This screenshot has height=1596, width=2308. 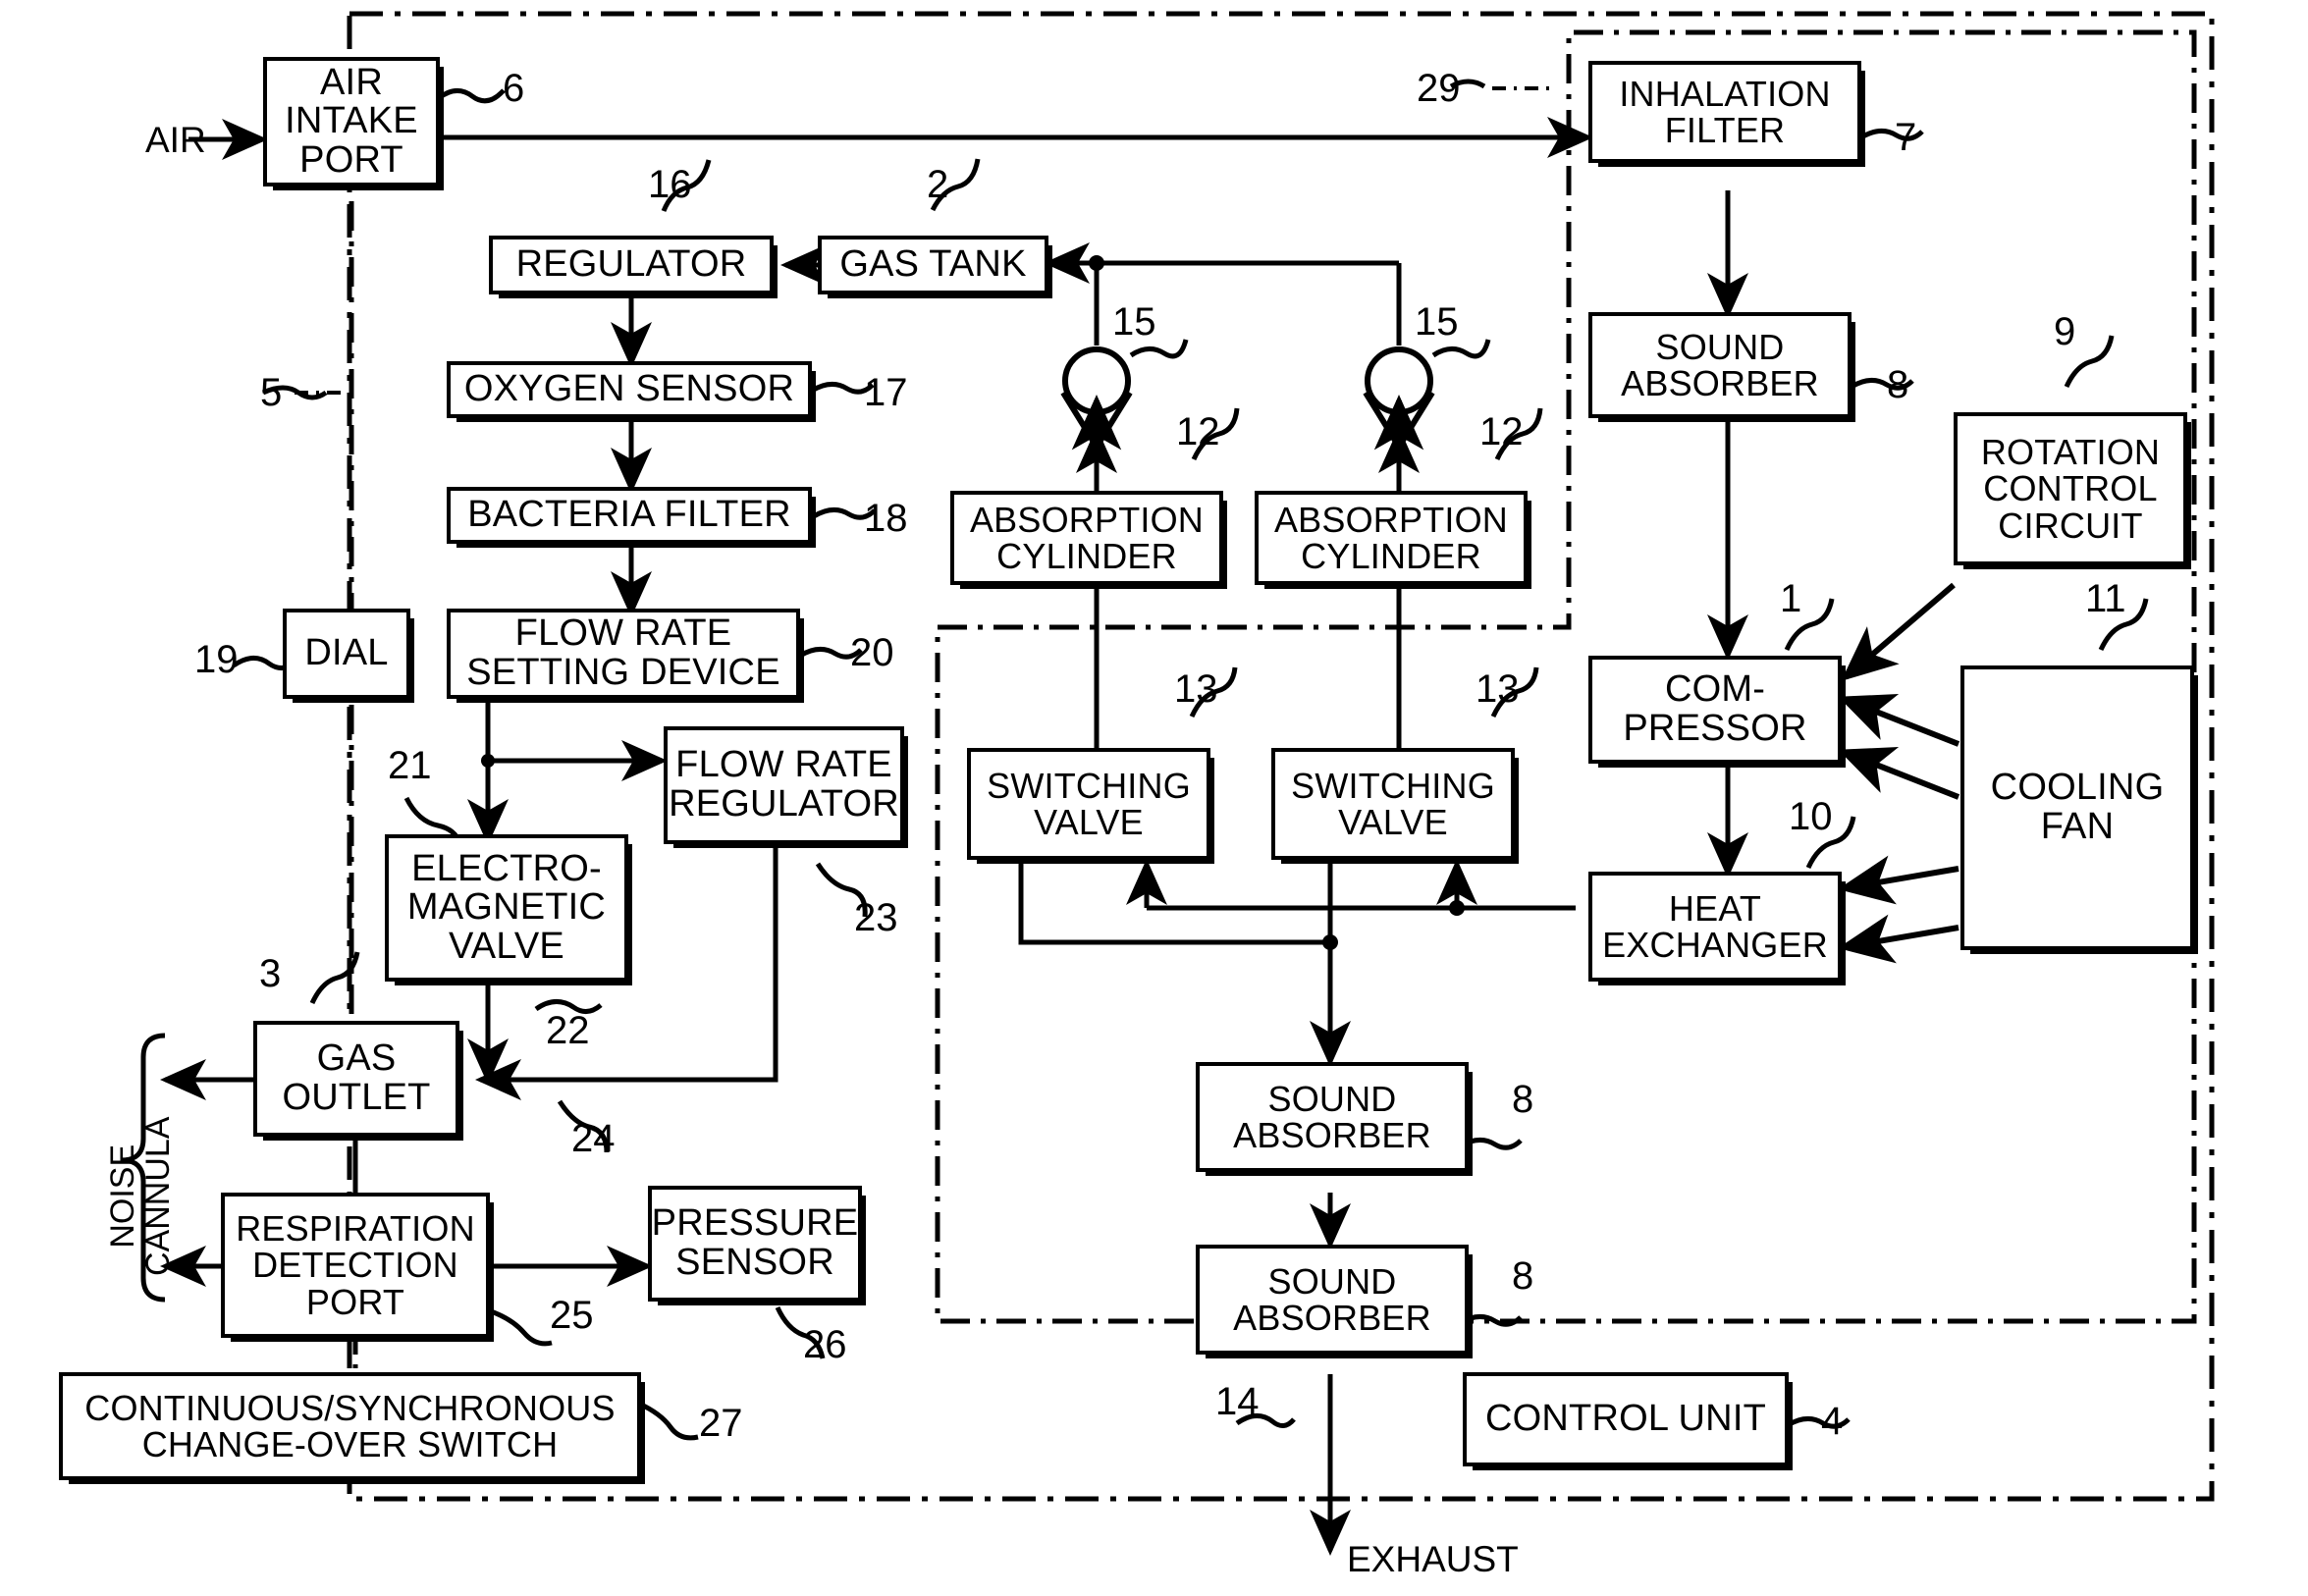 I want to click on inhalation-filter-block: INHALATION FILTER, so click(x=1724, y=112).